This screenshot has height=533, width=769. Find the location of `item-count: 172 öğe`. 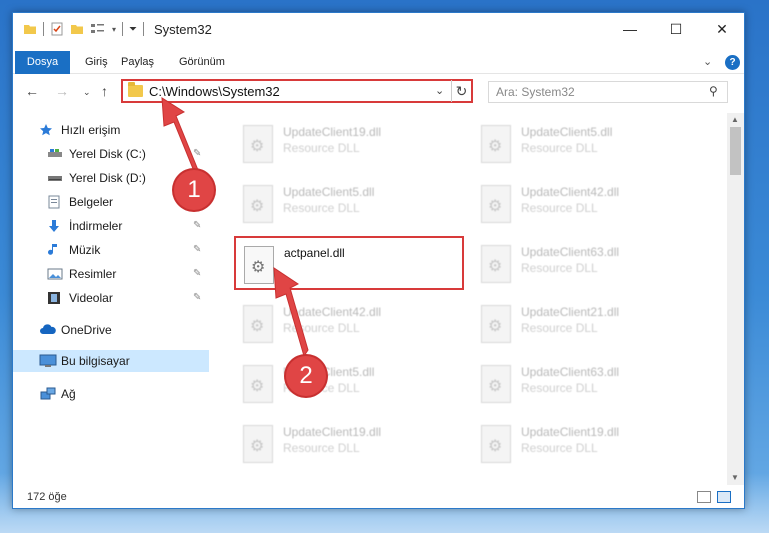

item-count: 172 öğe is located at coordinates (47, 497).